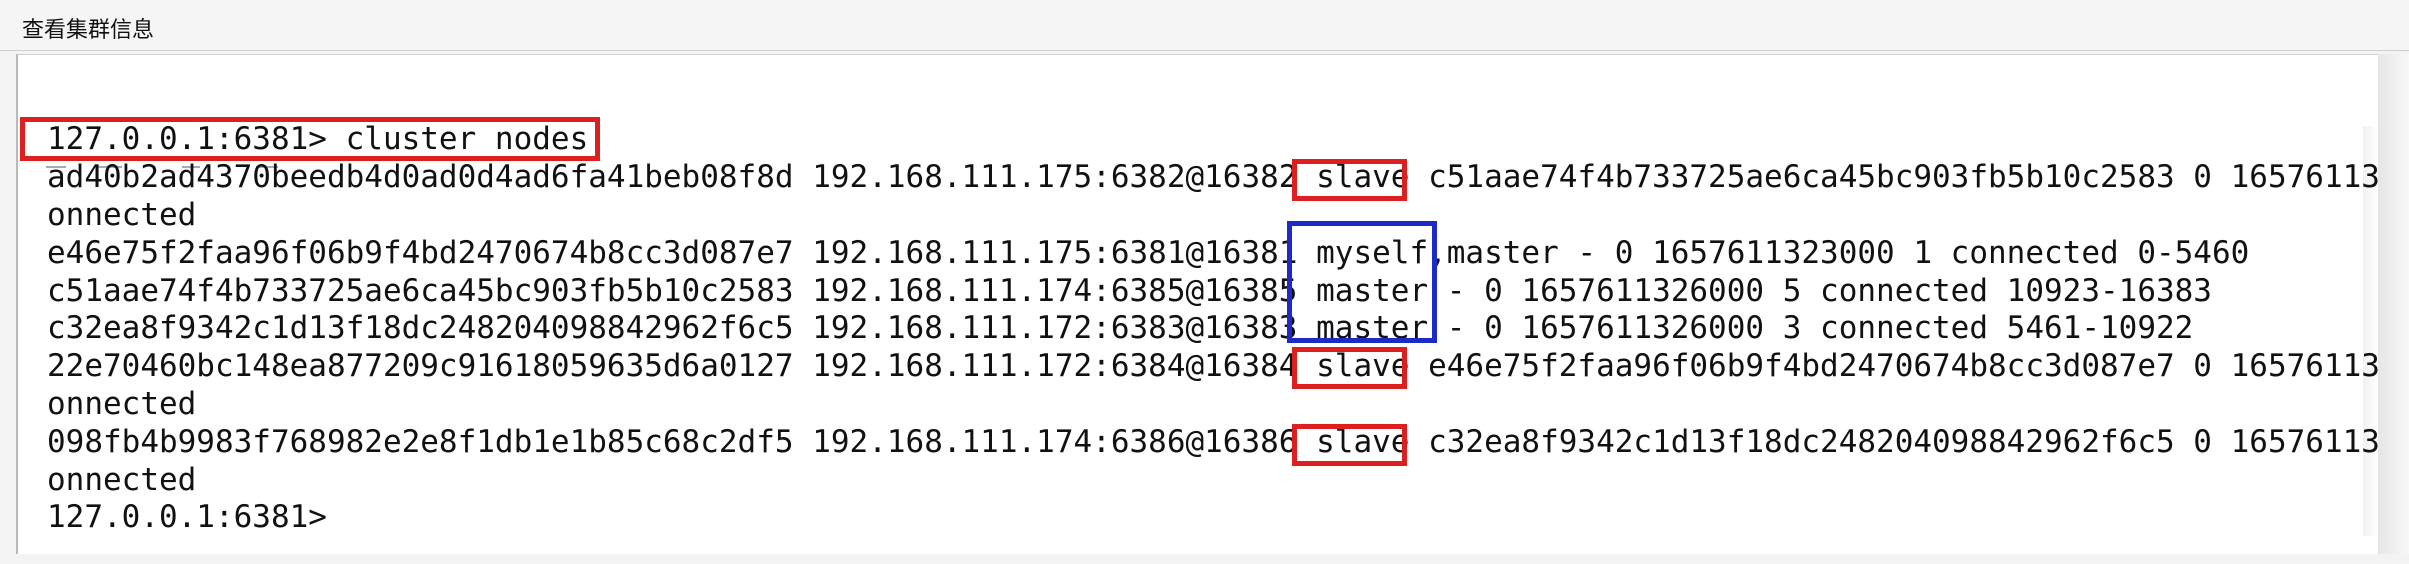  I want to click on terminal-line-2: onnected, so click(122, 215).